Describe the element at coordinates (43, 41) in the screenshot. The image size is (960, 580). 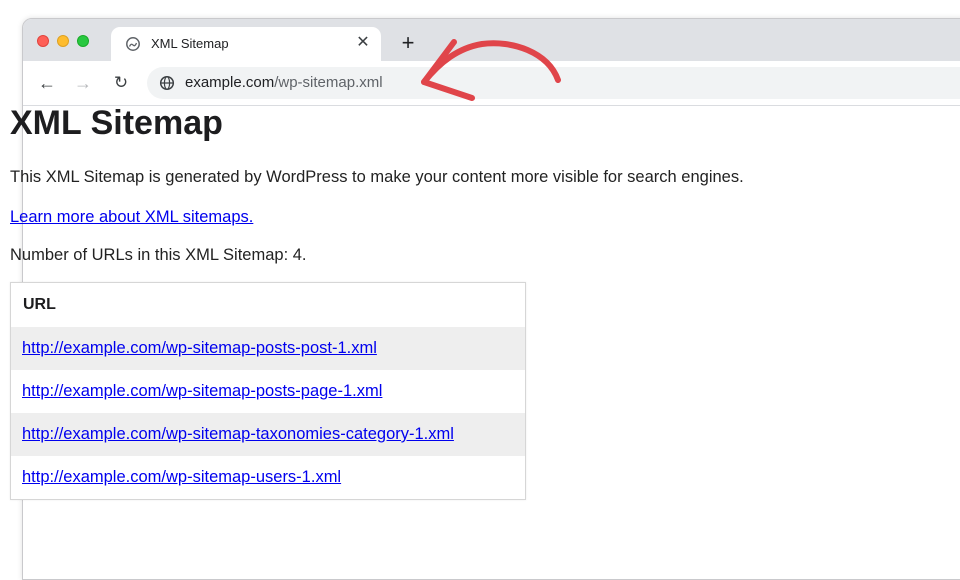
I see `close-window-button` at that location.